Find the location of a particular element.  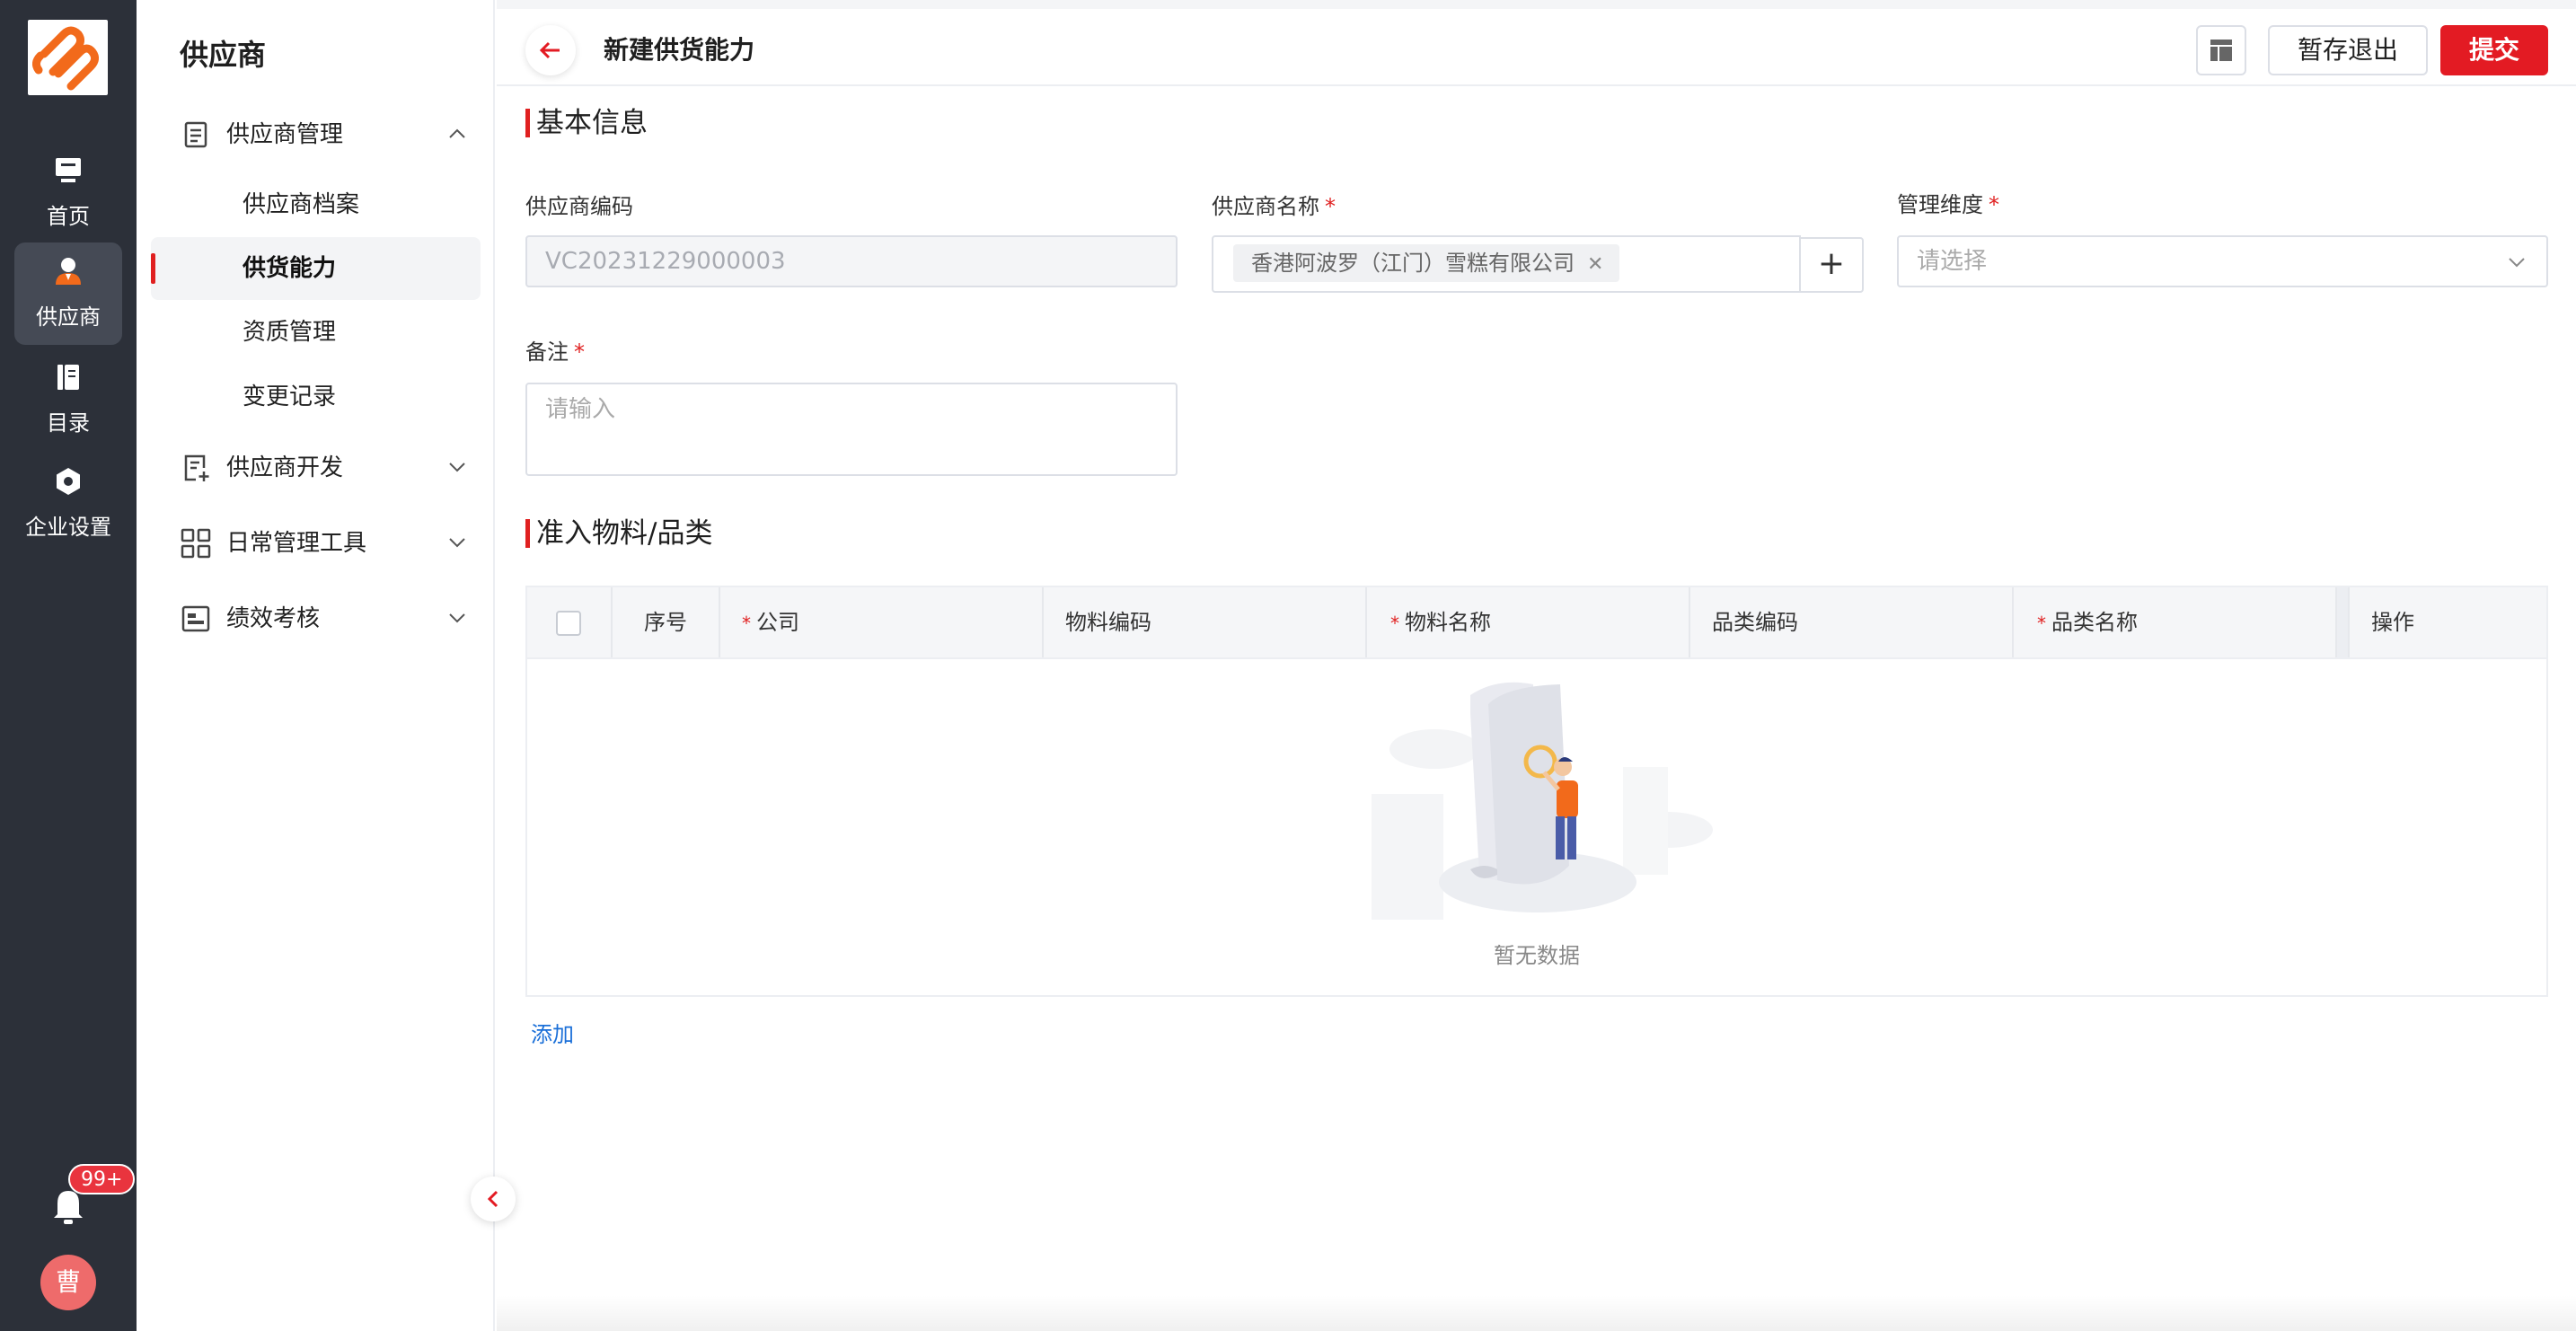

section-title-basic: 基本信息 is located at coordinates (586, 123).